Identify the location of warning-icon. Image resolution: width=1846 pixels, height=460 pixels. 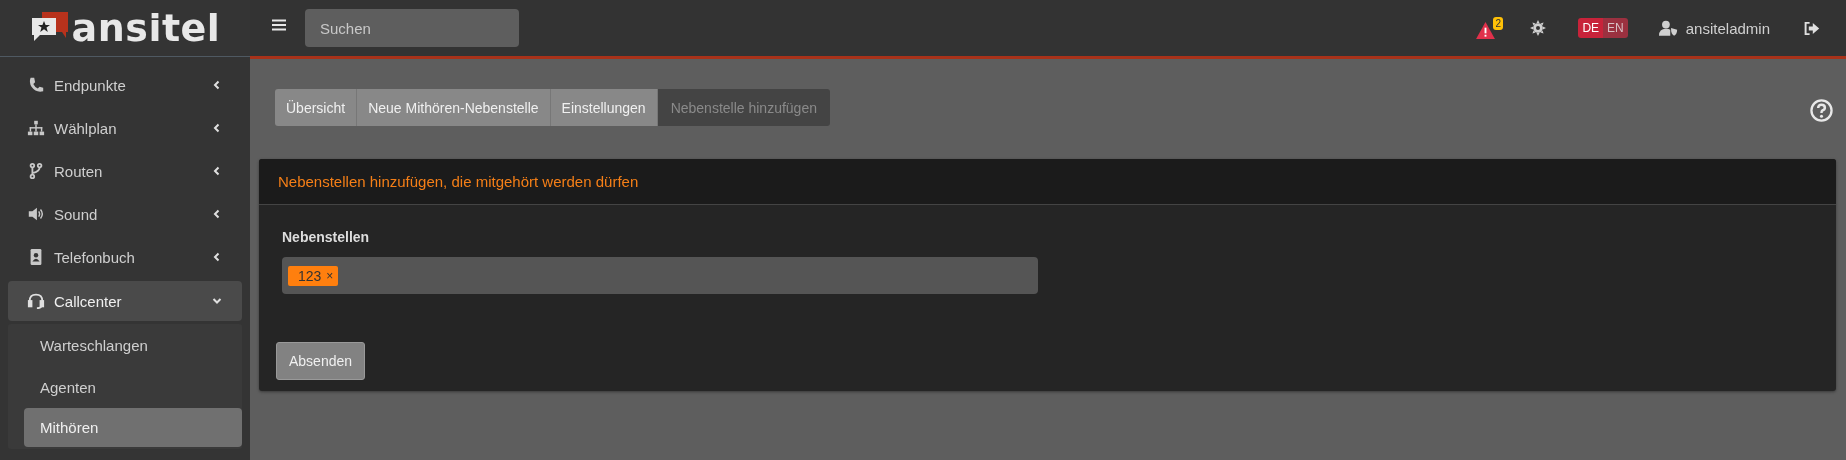
(1486, 30).